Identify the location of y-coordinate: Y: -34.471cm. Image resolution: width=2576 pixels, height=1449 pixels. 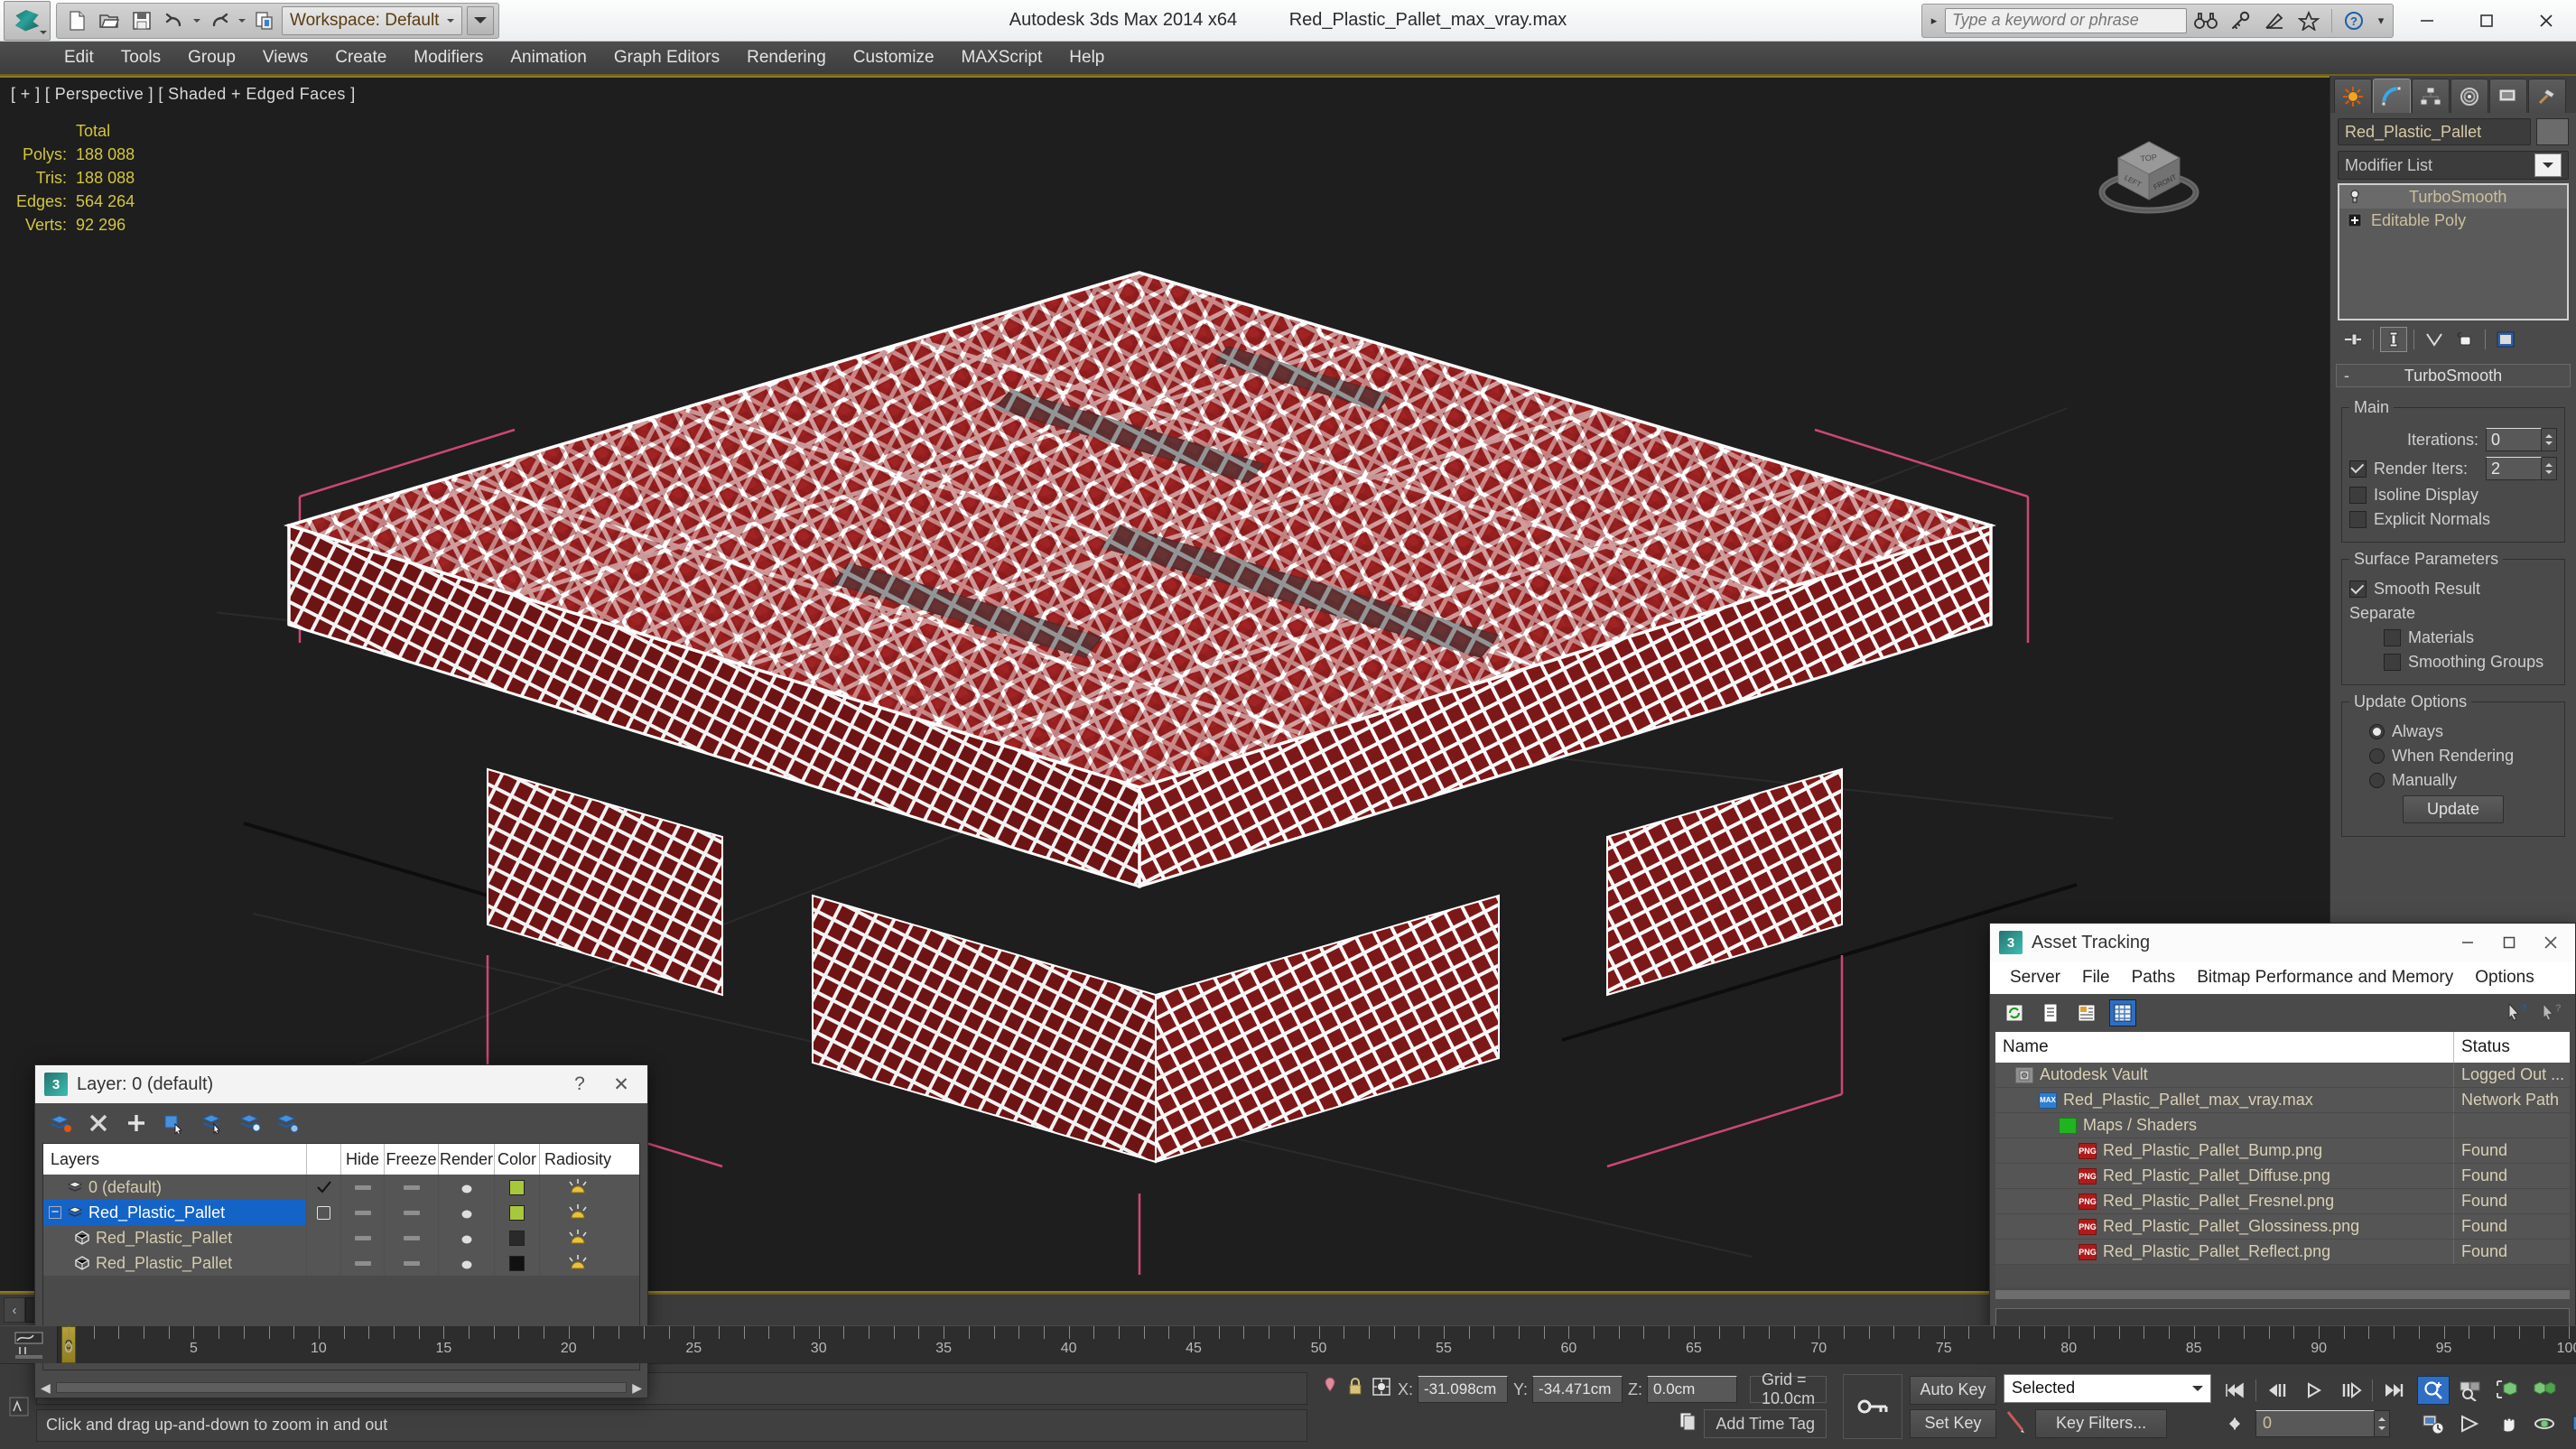
(1568, 1389).